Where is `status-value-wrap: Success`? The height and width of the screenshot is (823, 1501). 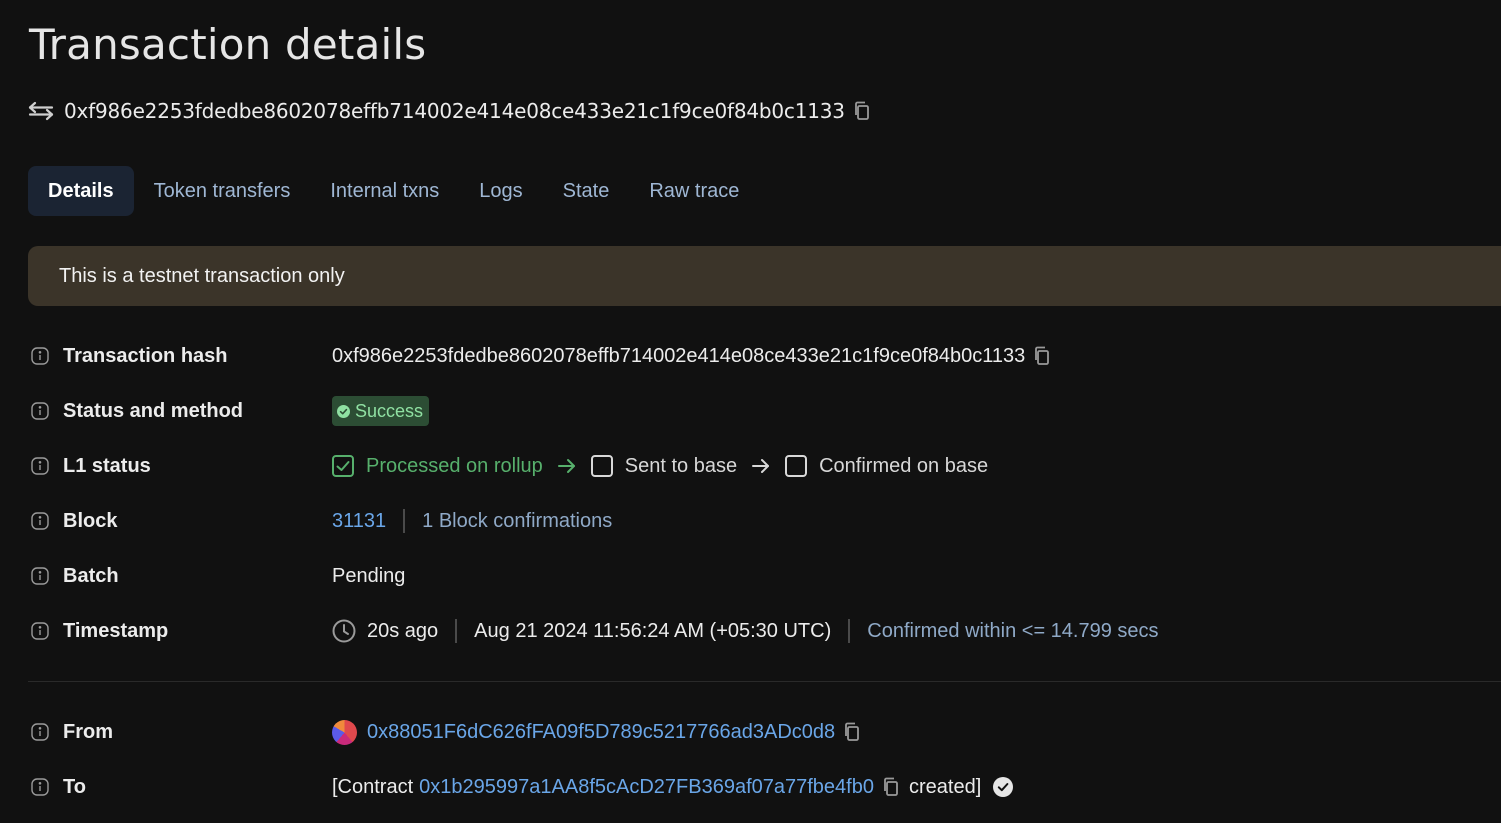 status-value-wrap: Success is located at coordinates (381, 411).